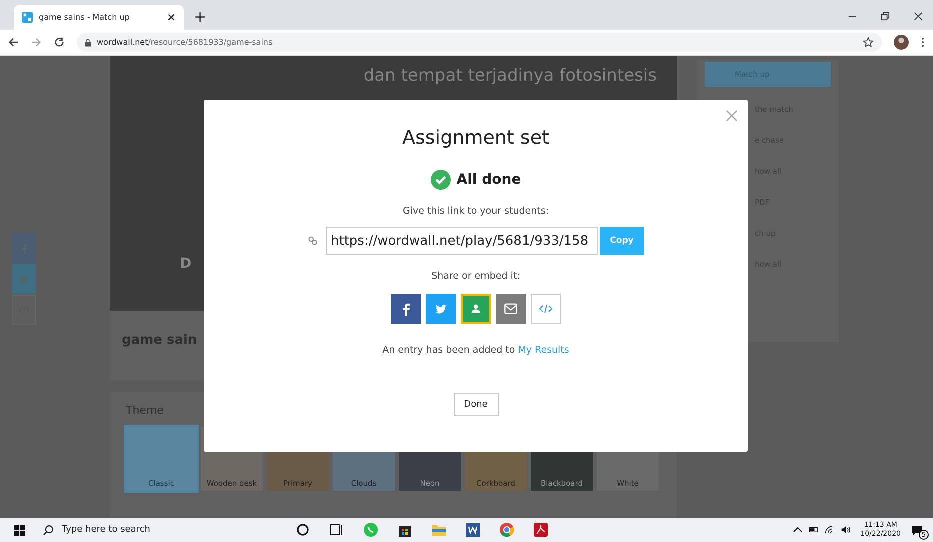 This screenshot has width=933, height=542. What do you see at coordinates (868, 42) in the screenshot?
I see `star-icon` at bounding box center [868, 42].